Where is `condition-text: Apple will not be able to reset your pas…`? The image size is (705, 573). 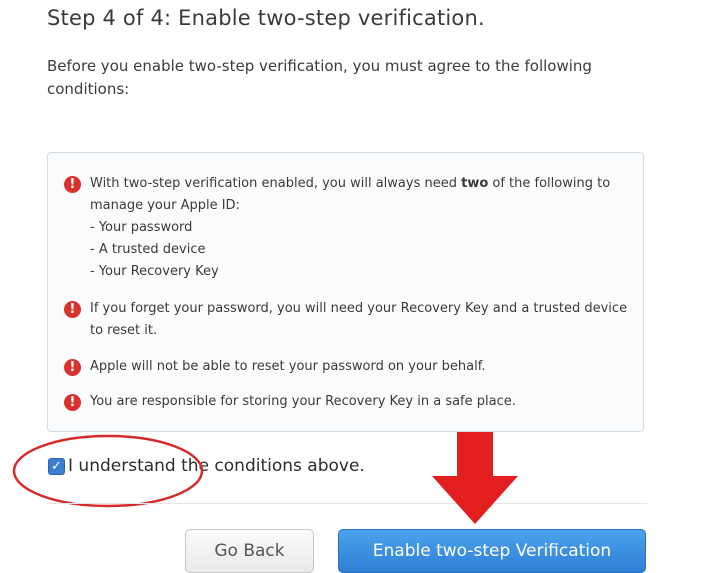
condition-text: Apple will not be able to reset your pas… is located at coordinates (288, 366).